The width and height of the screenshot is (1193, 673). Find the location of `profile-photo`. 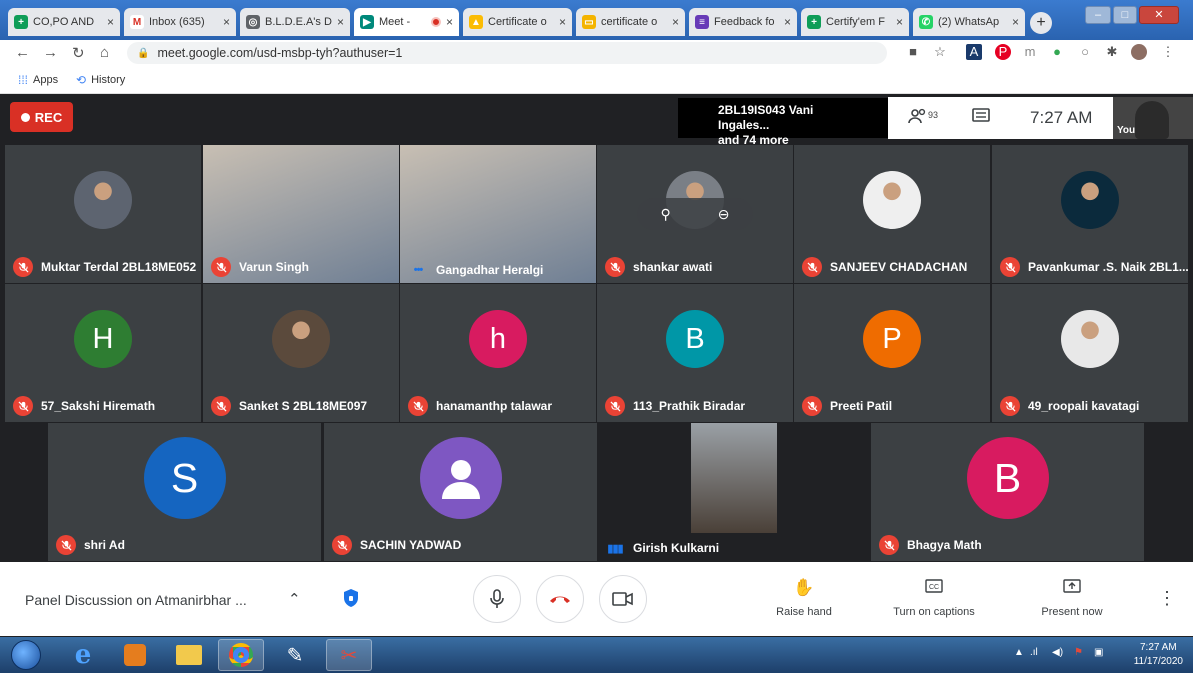

profile-photo is located at coordinates (103, 200).